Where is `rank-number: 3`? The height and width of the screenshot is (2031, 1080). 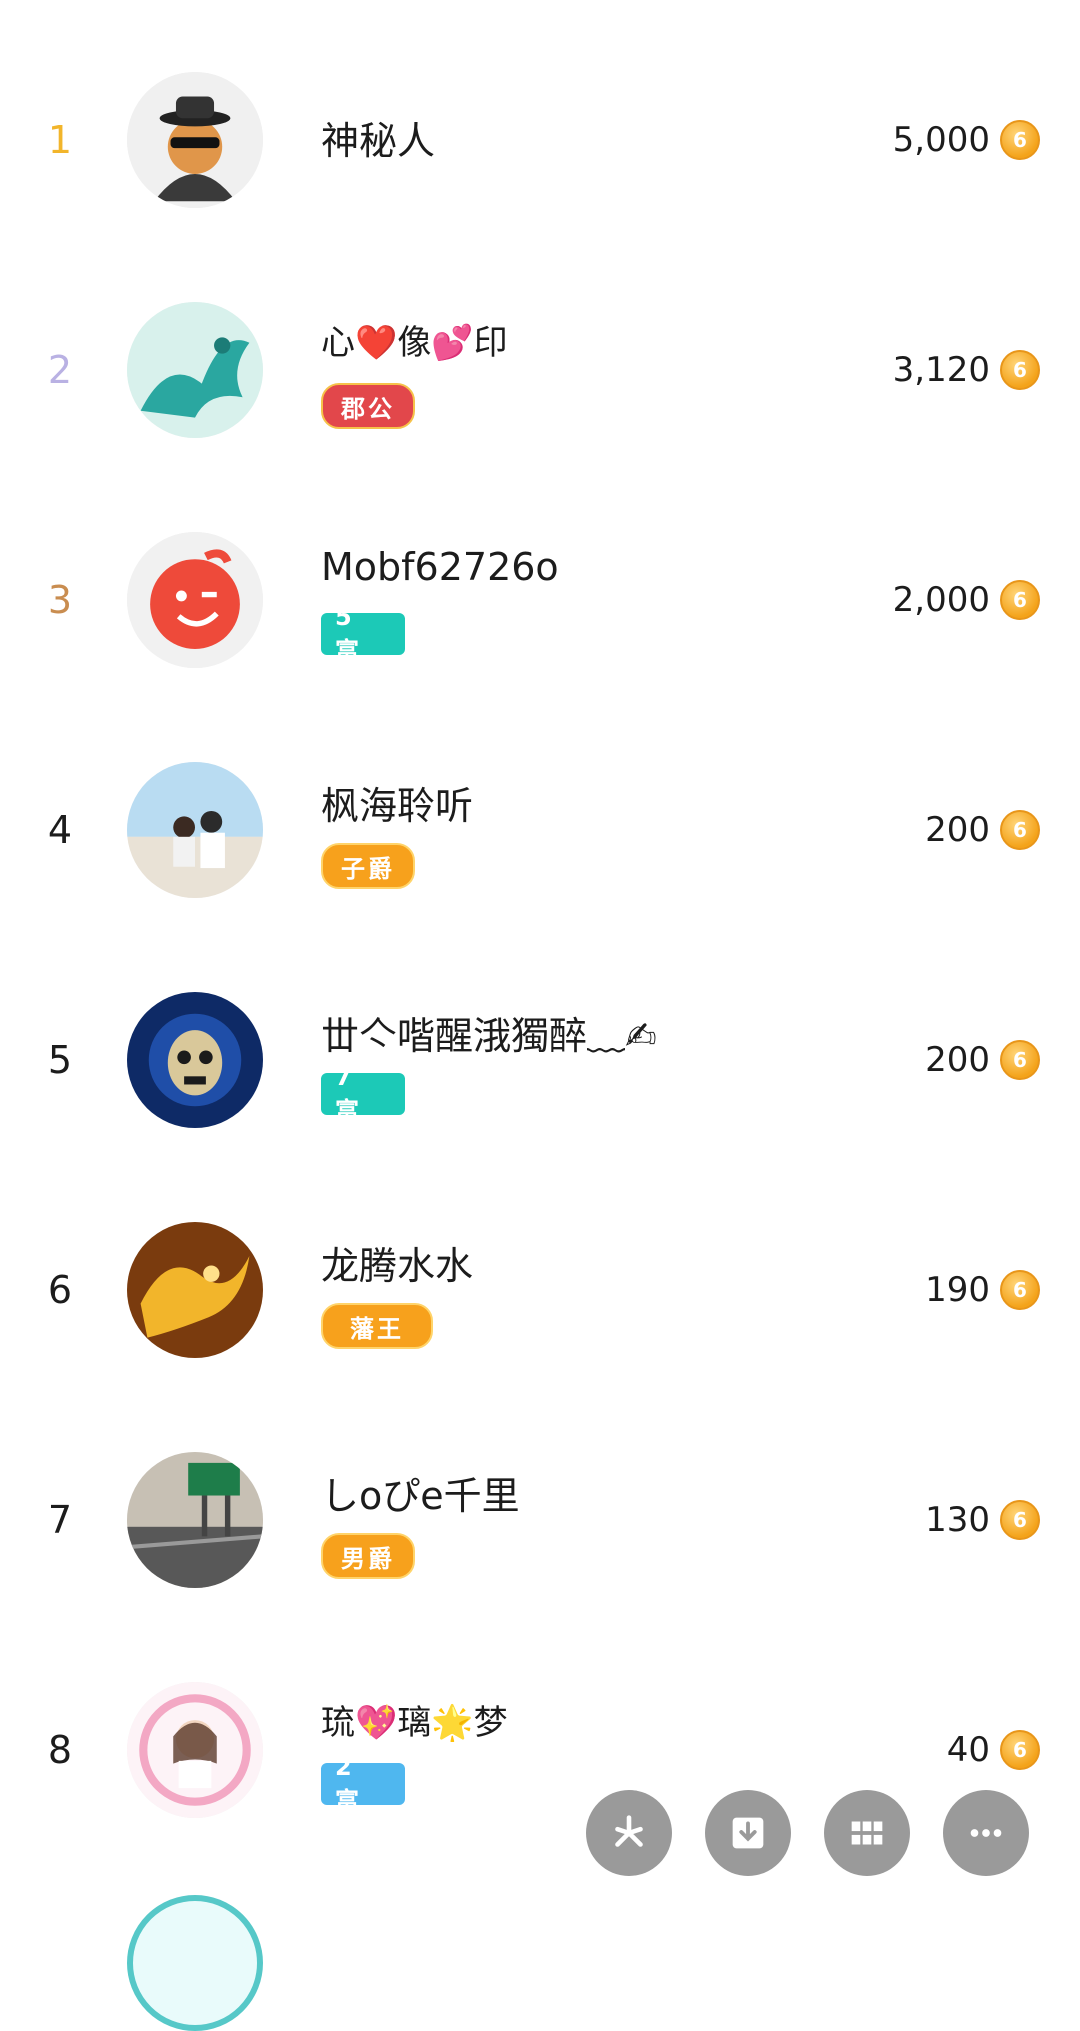 rank-number: 3 is located at coordinates (60, 600).